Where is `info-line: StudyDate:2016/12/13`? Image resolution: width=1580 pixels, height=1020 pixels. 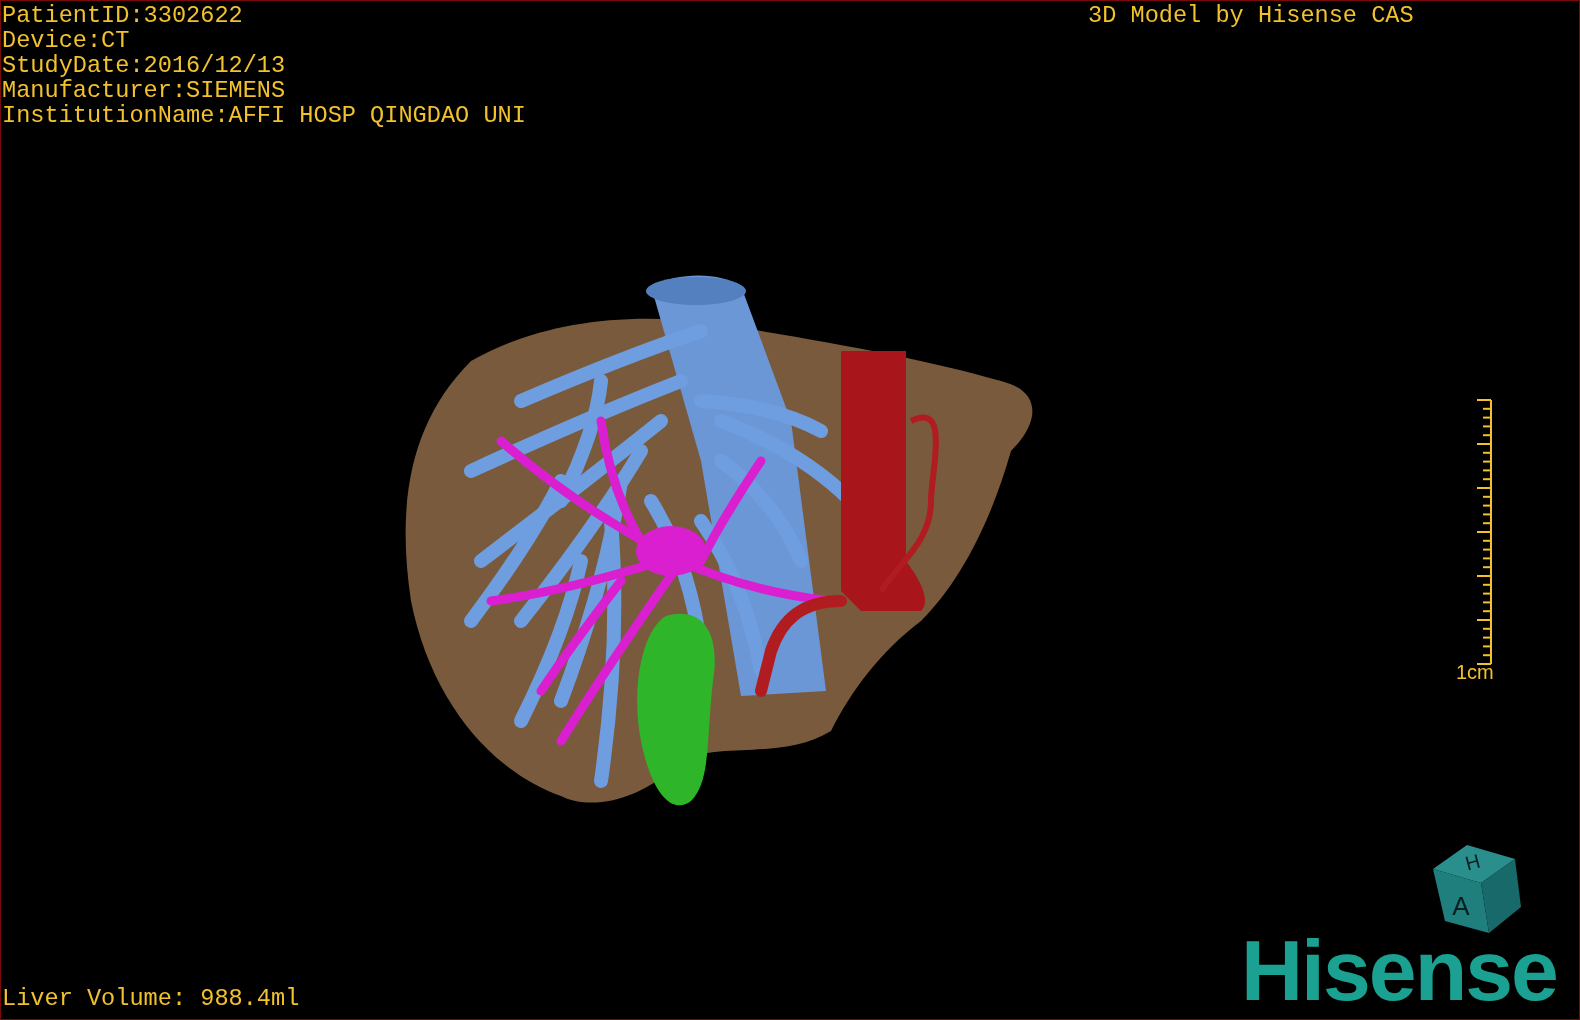 info-line: StudyDate:2016/12/13 is located at coordinates (144, 65).